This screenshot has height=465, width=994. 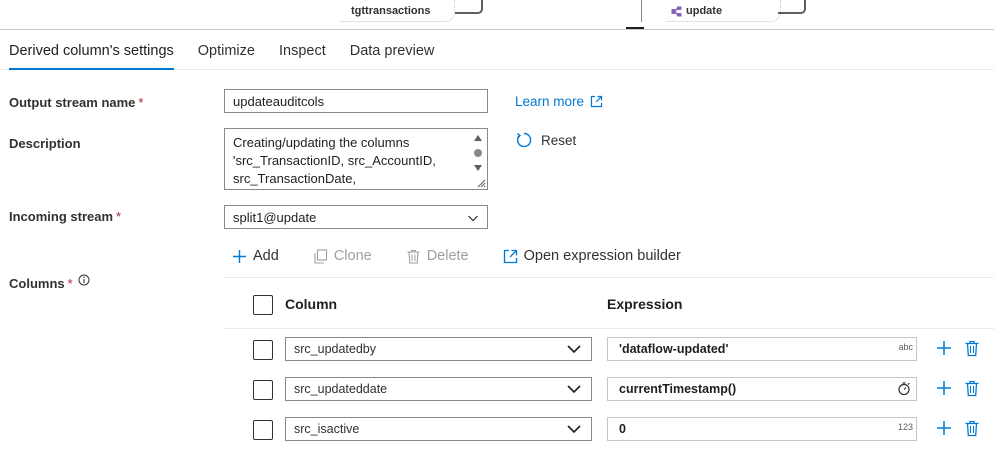 I want to click on dataflow-canvas: tgttransactions update, so click(x=497, y=15).